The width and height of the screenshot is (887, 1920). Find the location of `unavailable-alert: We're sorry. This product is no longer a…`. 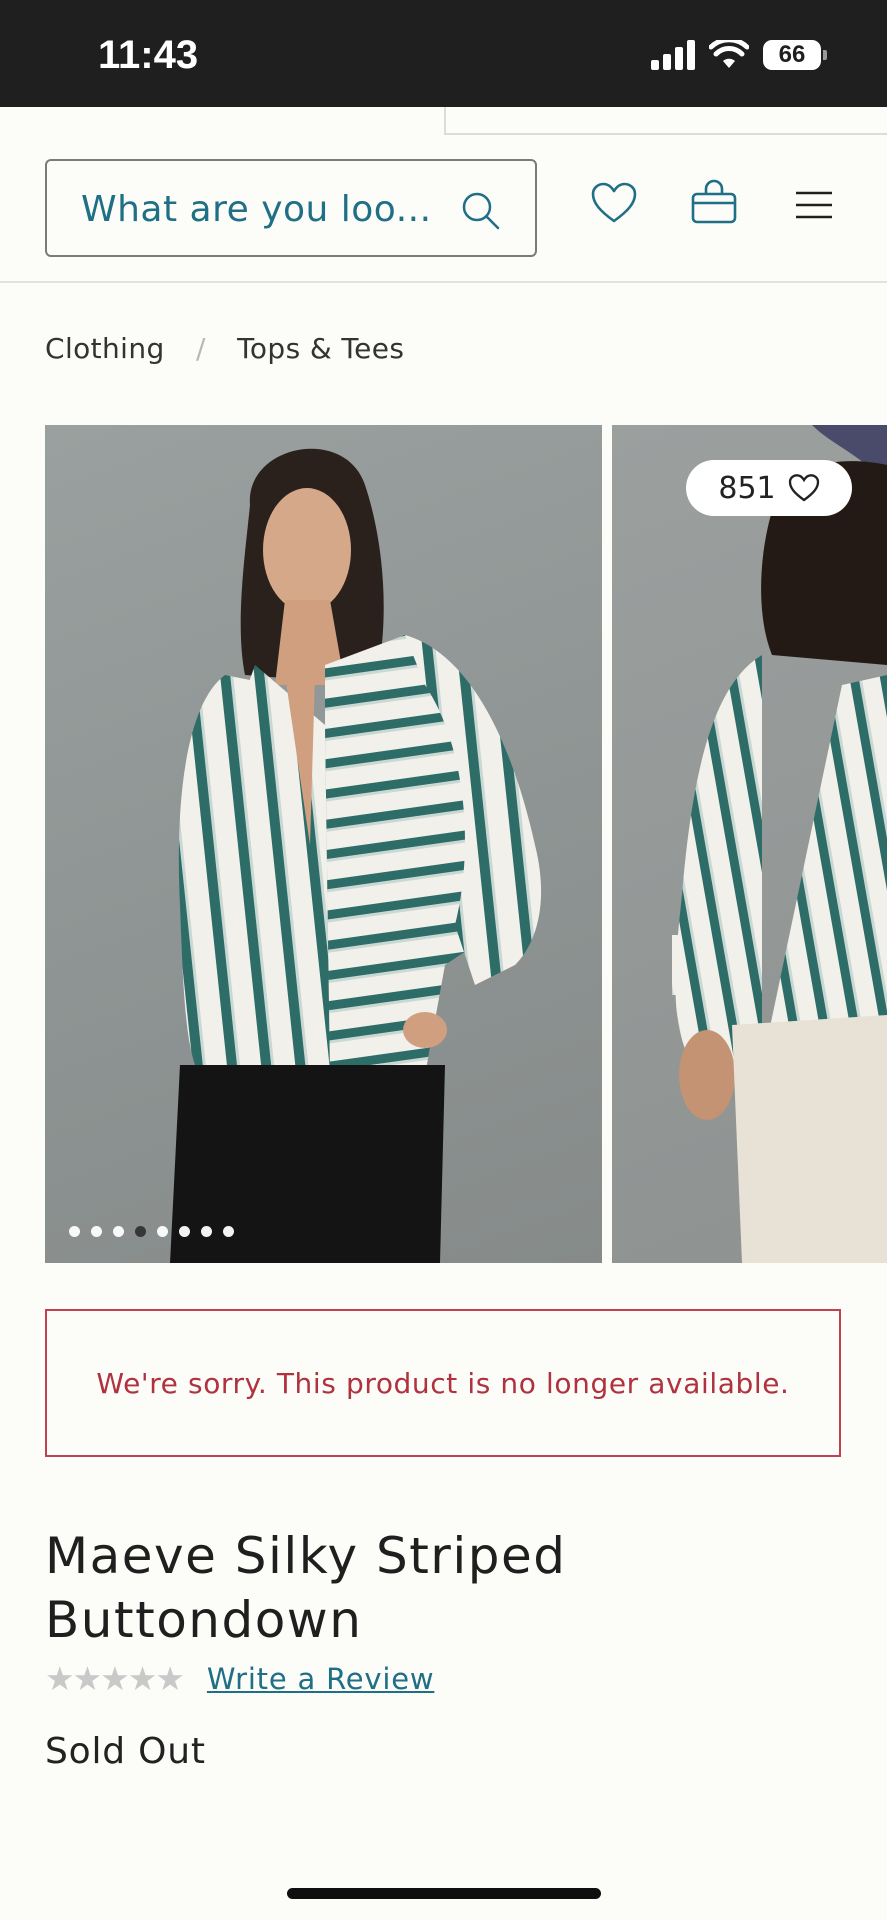

unavailable-alert: We're sorry. This product is no longer a… is located at coordinates (443, 1383).